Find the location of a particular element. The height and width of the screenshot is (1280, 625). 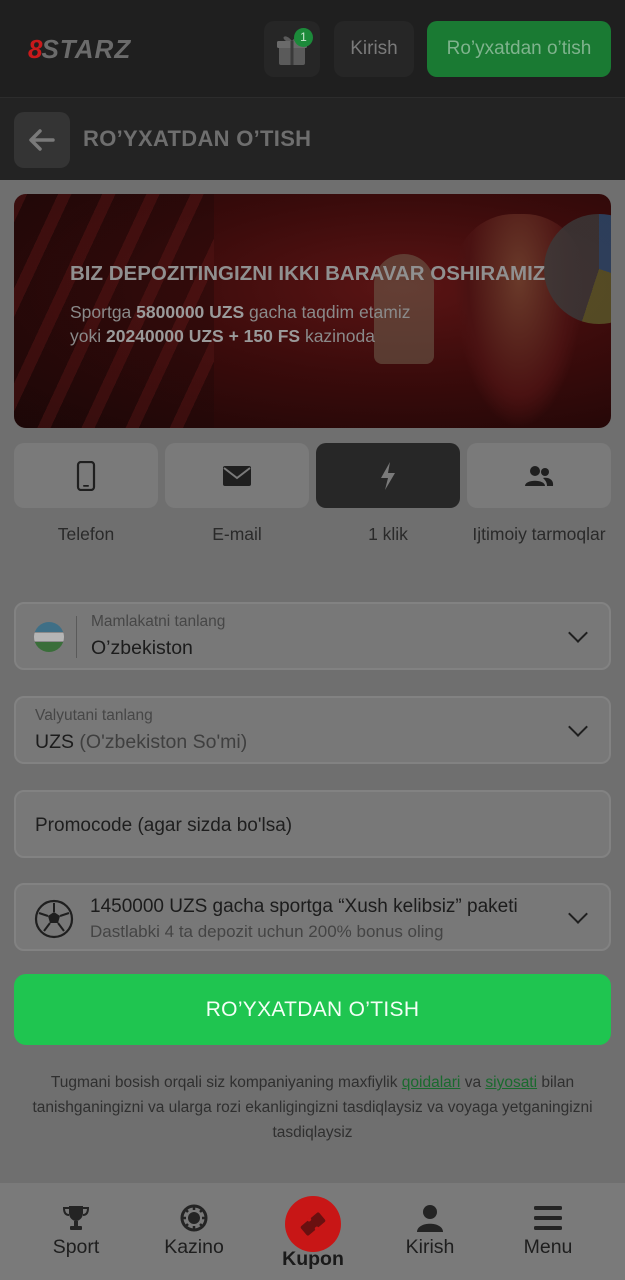

tab-one-click-label: 1 klik is located at coordinates (388, 534).